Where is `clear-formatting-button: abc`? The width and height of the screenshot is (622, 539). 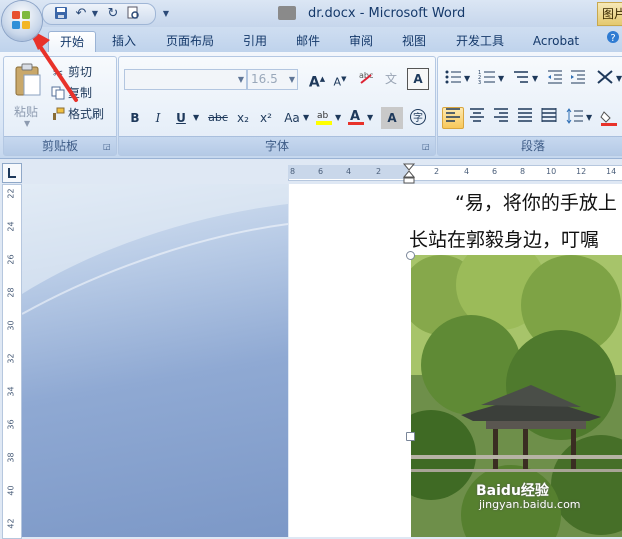
clear-formatting-button: abc is located at coordinates (366, 79).